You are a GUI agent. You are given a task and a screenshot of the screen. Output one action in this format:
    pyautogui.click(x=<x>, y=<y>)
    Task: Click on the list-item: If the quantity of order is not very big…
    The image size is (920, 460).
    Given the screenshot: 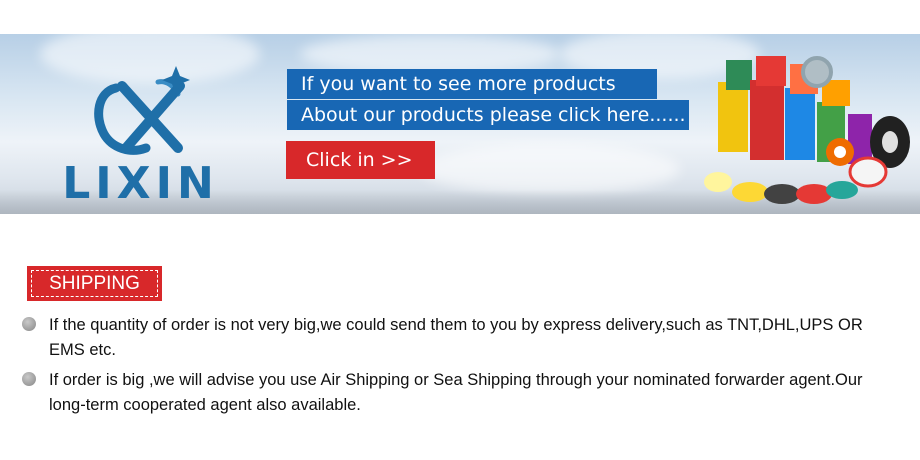 What is the action you would take?
    pyautogui.click(x=462, y=339)
    